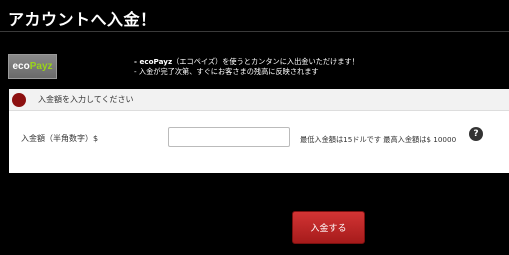  Describe the element at coordinates (82, 19) in the screenshot. I see `page-title: アカウントへ入金！` at that location.